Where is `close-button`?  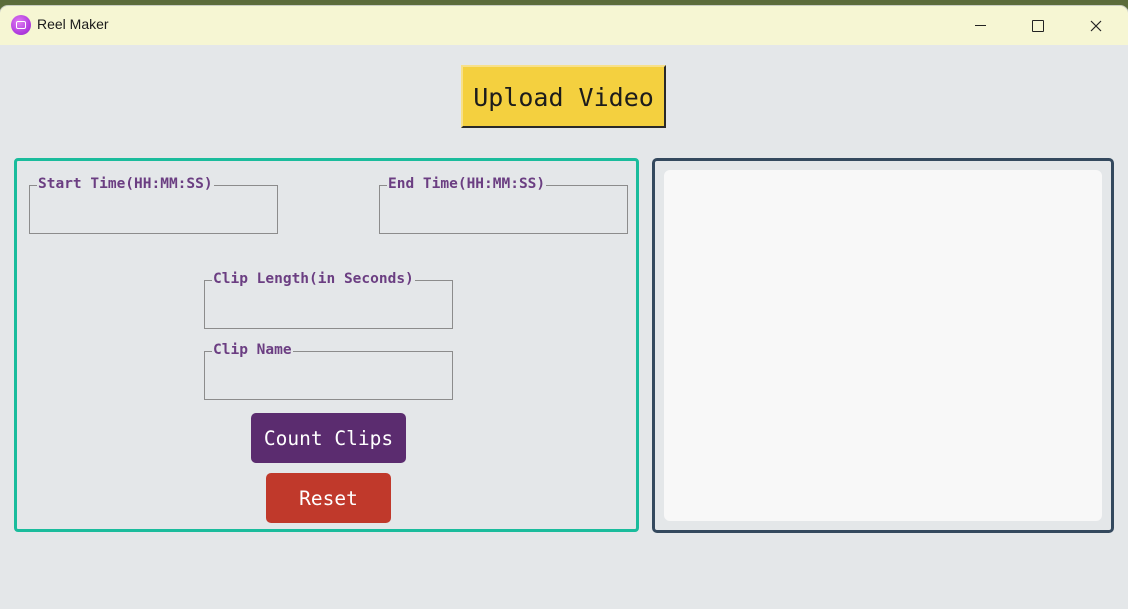
close-button is located at coordinates (1096, 25).